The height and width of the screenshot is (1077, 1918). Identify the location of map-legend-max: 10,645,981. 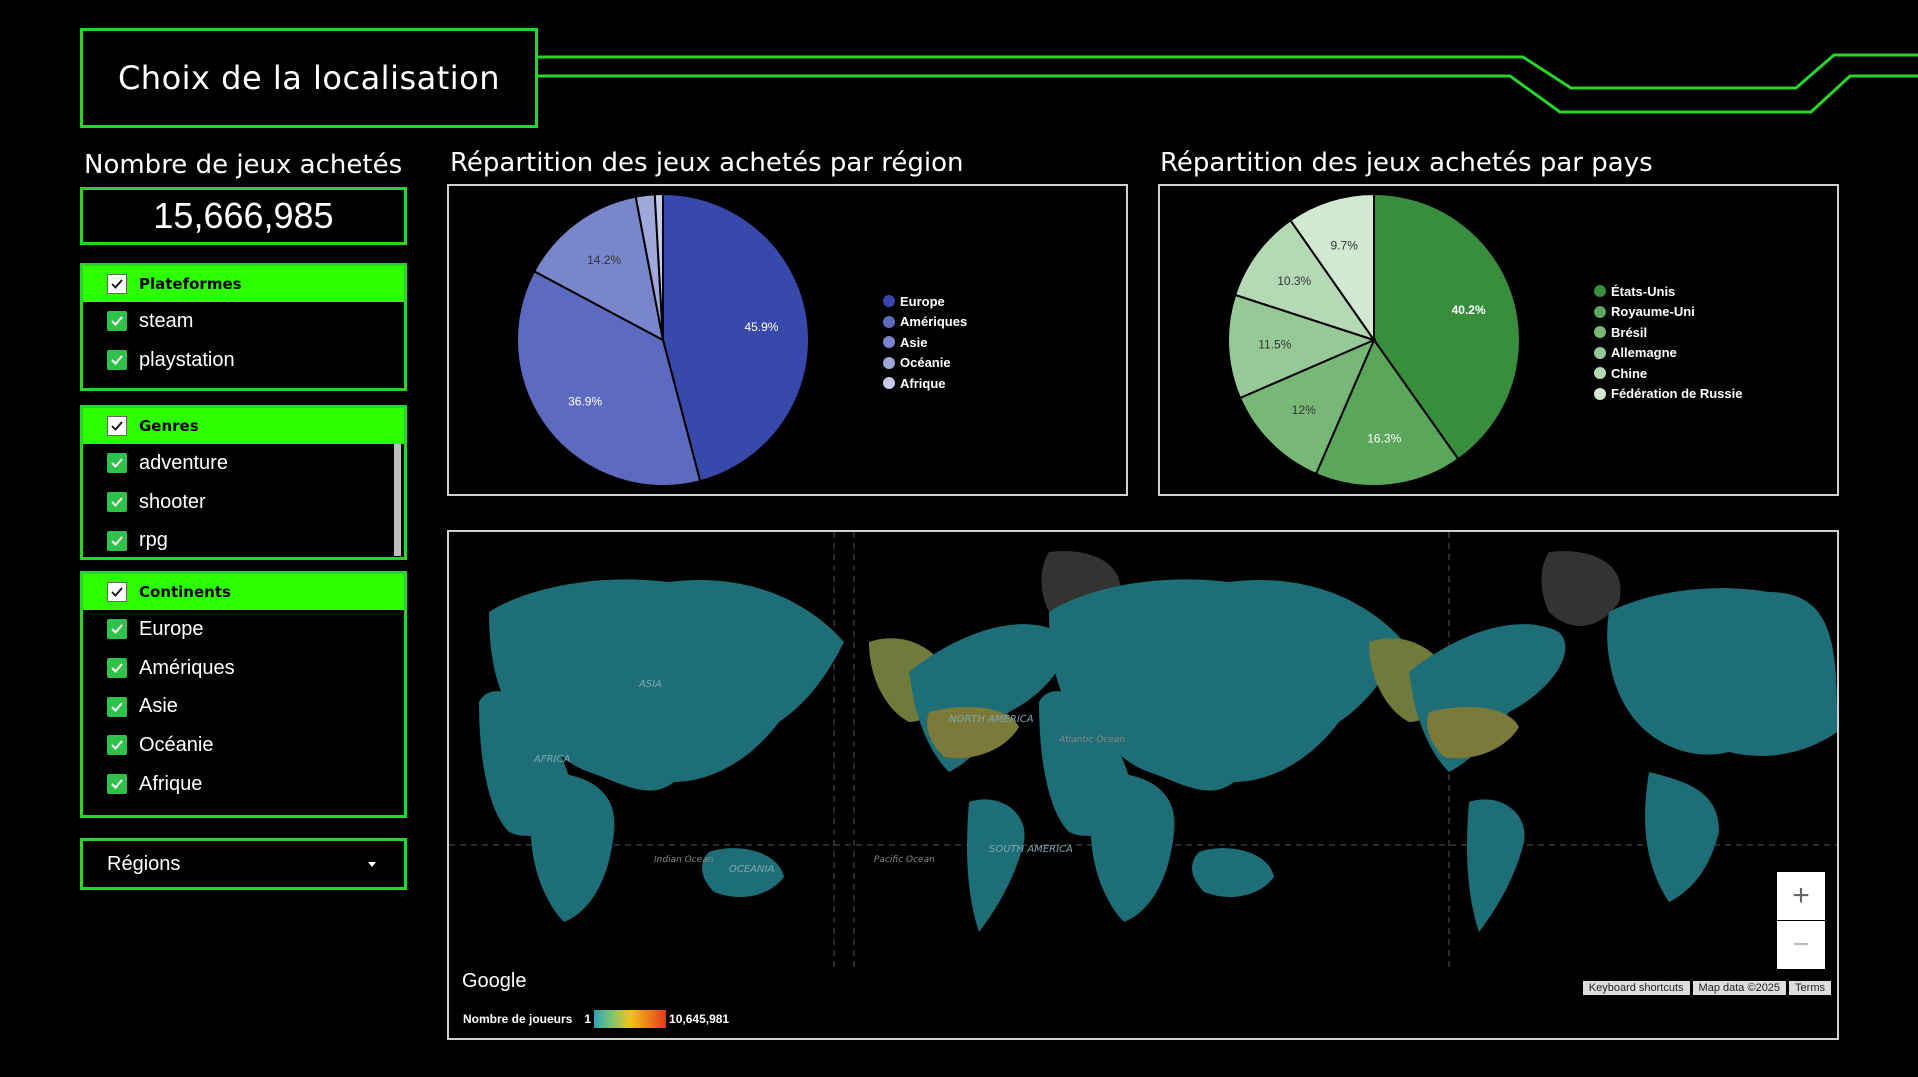
(699, 1019).